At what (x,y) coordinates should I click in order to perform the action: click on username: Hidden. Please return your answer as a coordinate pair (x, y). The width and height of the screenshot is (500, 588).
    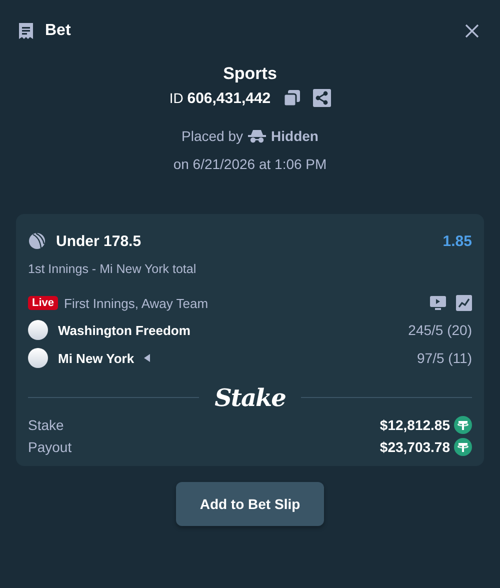
    Looking at the image, I should click on (294, 136).